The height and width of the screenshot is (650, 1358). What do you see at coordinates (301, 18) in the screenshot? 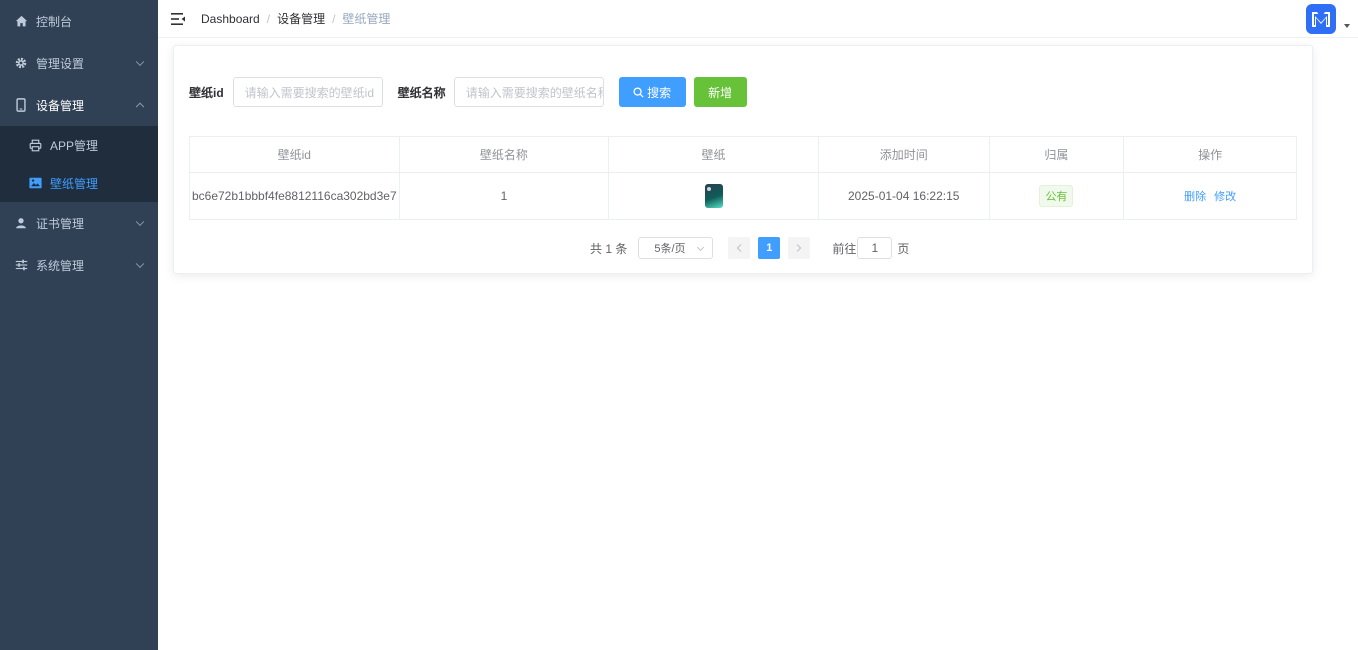
I see `breadcrumb-device-management: 设备管理` at bounding box center [301, 18].